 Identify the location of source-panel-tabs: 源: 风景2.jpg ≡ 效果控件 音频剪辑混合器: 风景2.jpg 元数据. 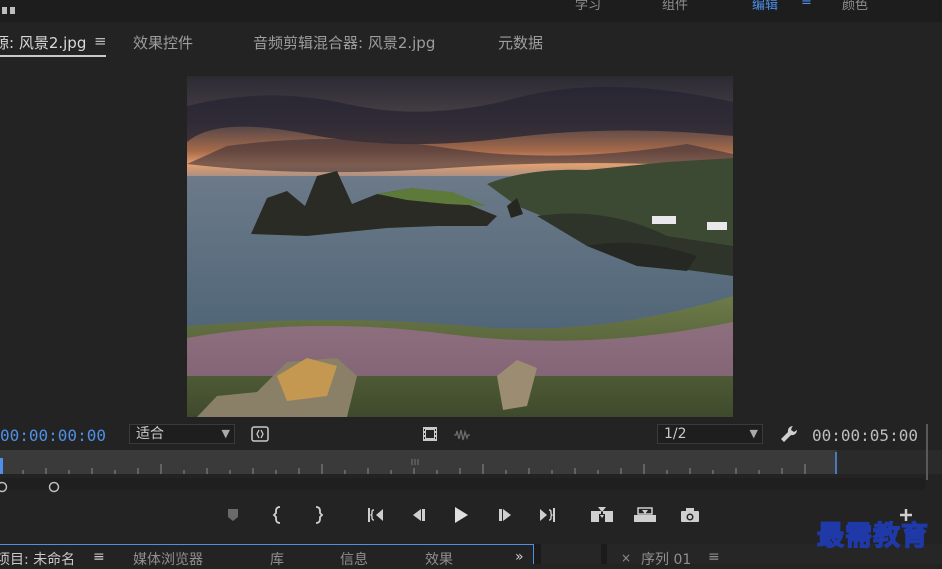
(471, 42).